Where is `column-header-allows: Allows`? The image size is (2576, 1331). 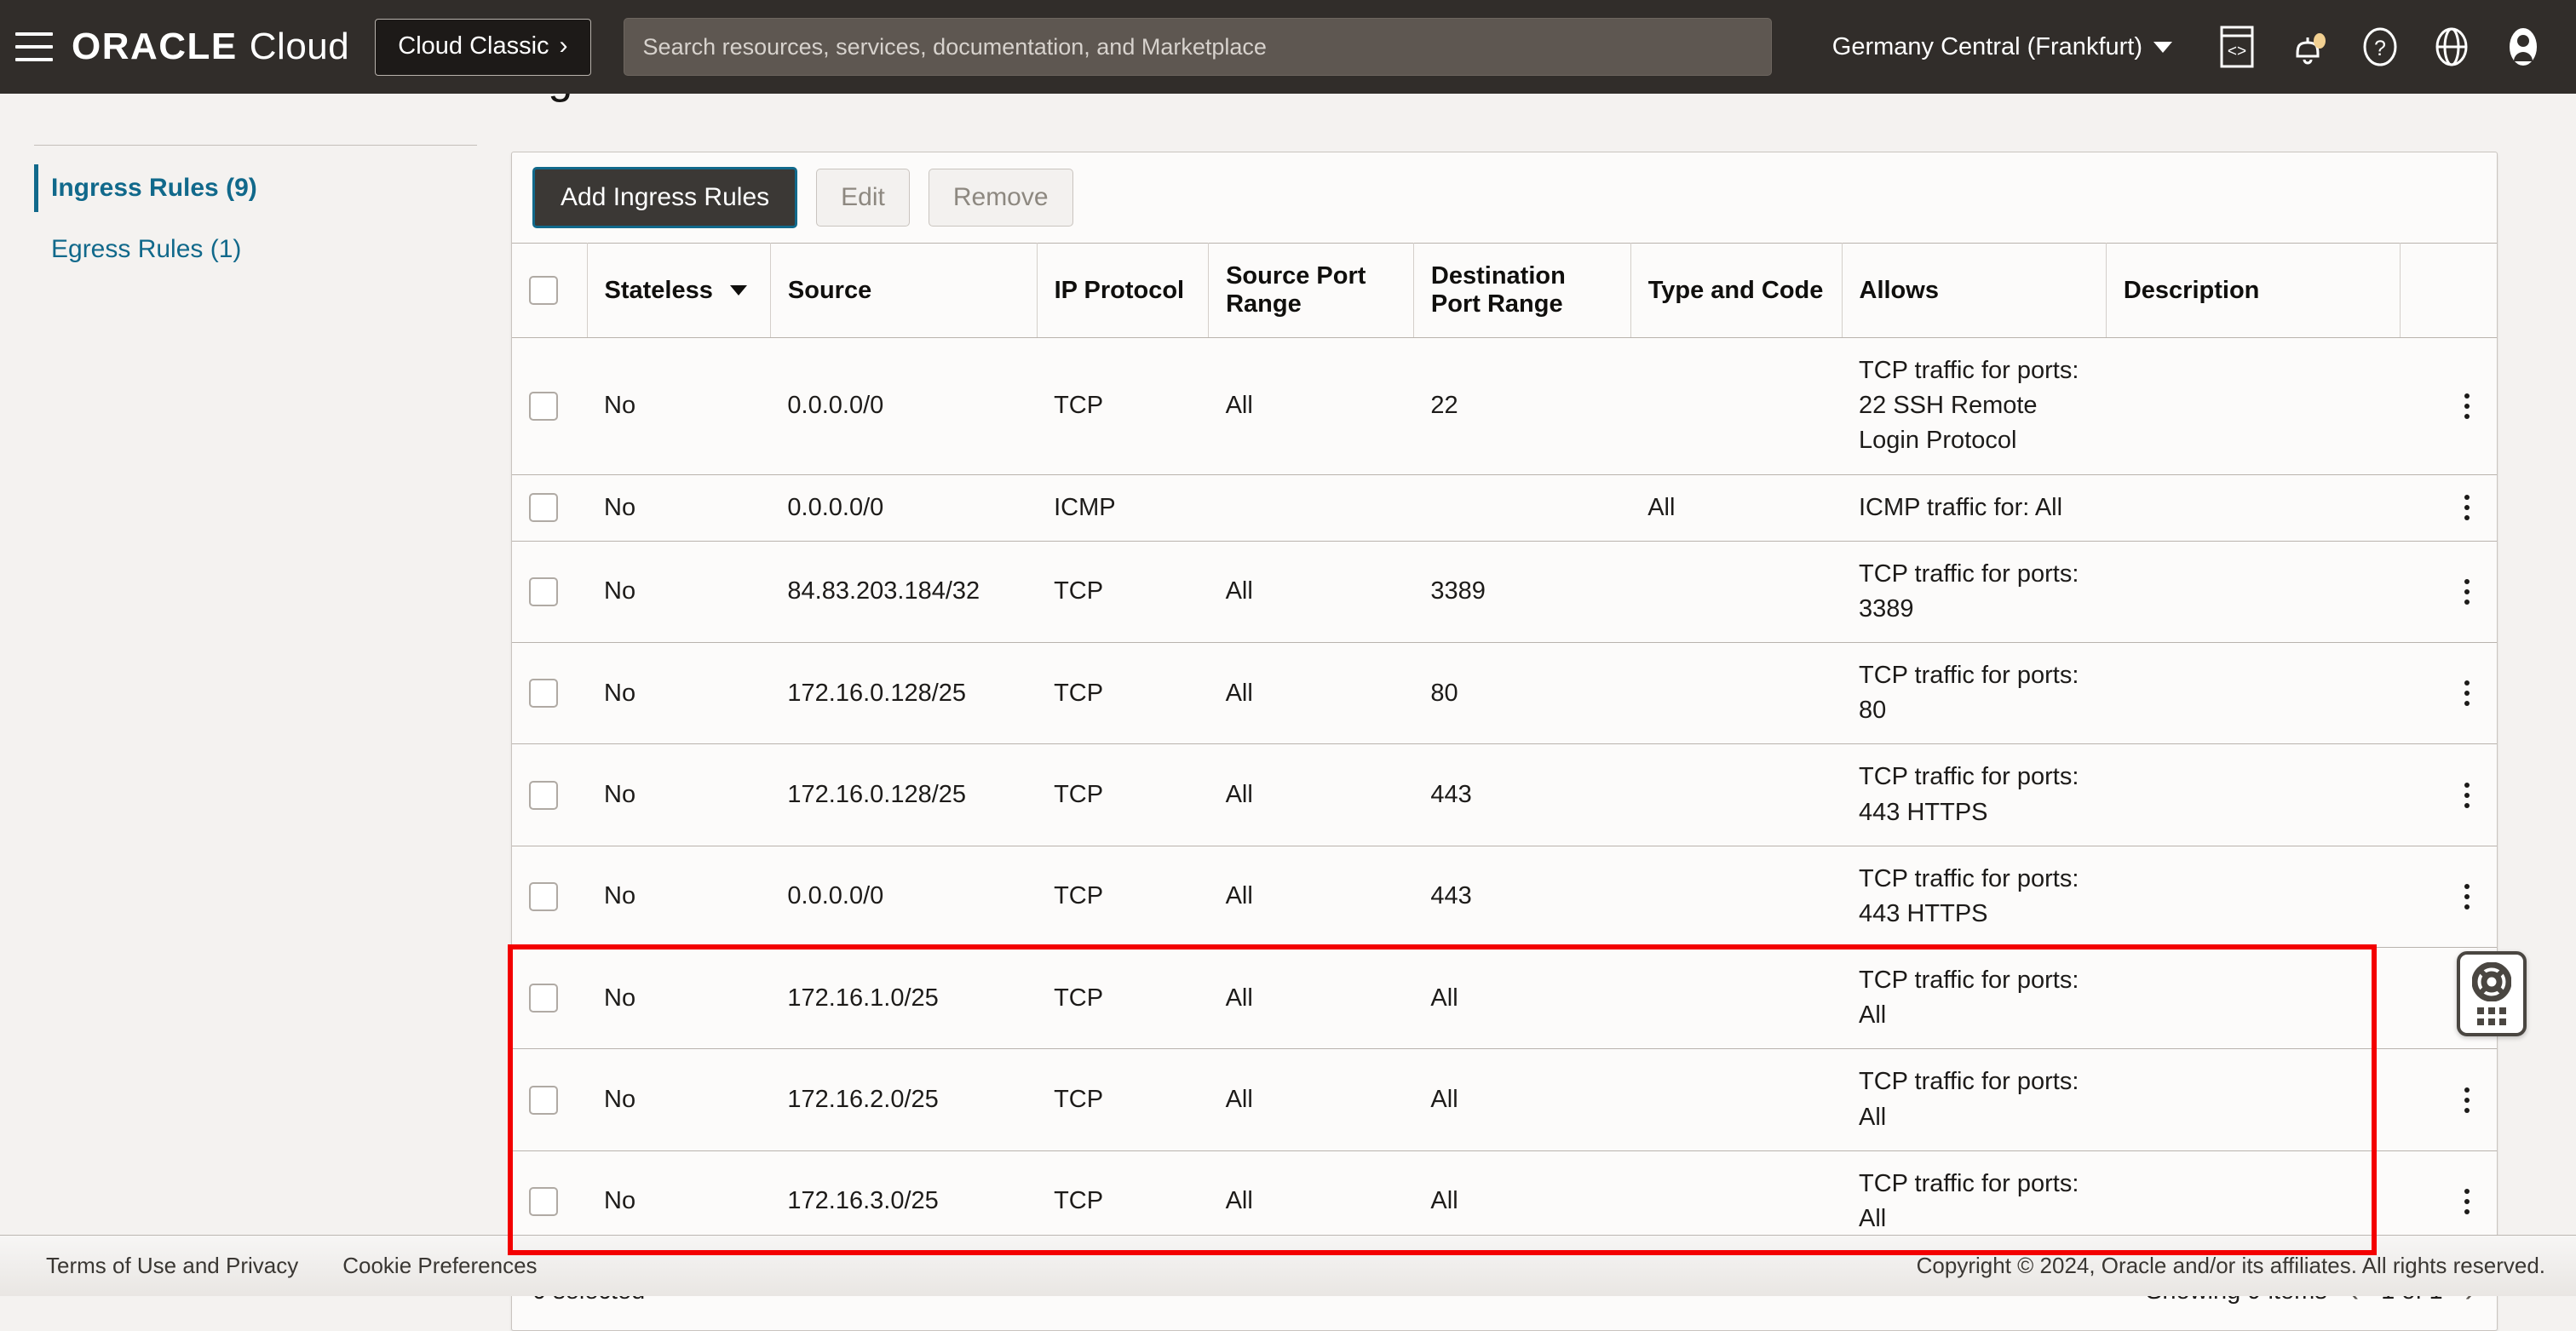
column-header-allows: Allows is located at coordinates (1974, 291).